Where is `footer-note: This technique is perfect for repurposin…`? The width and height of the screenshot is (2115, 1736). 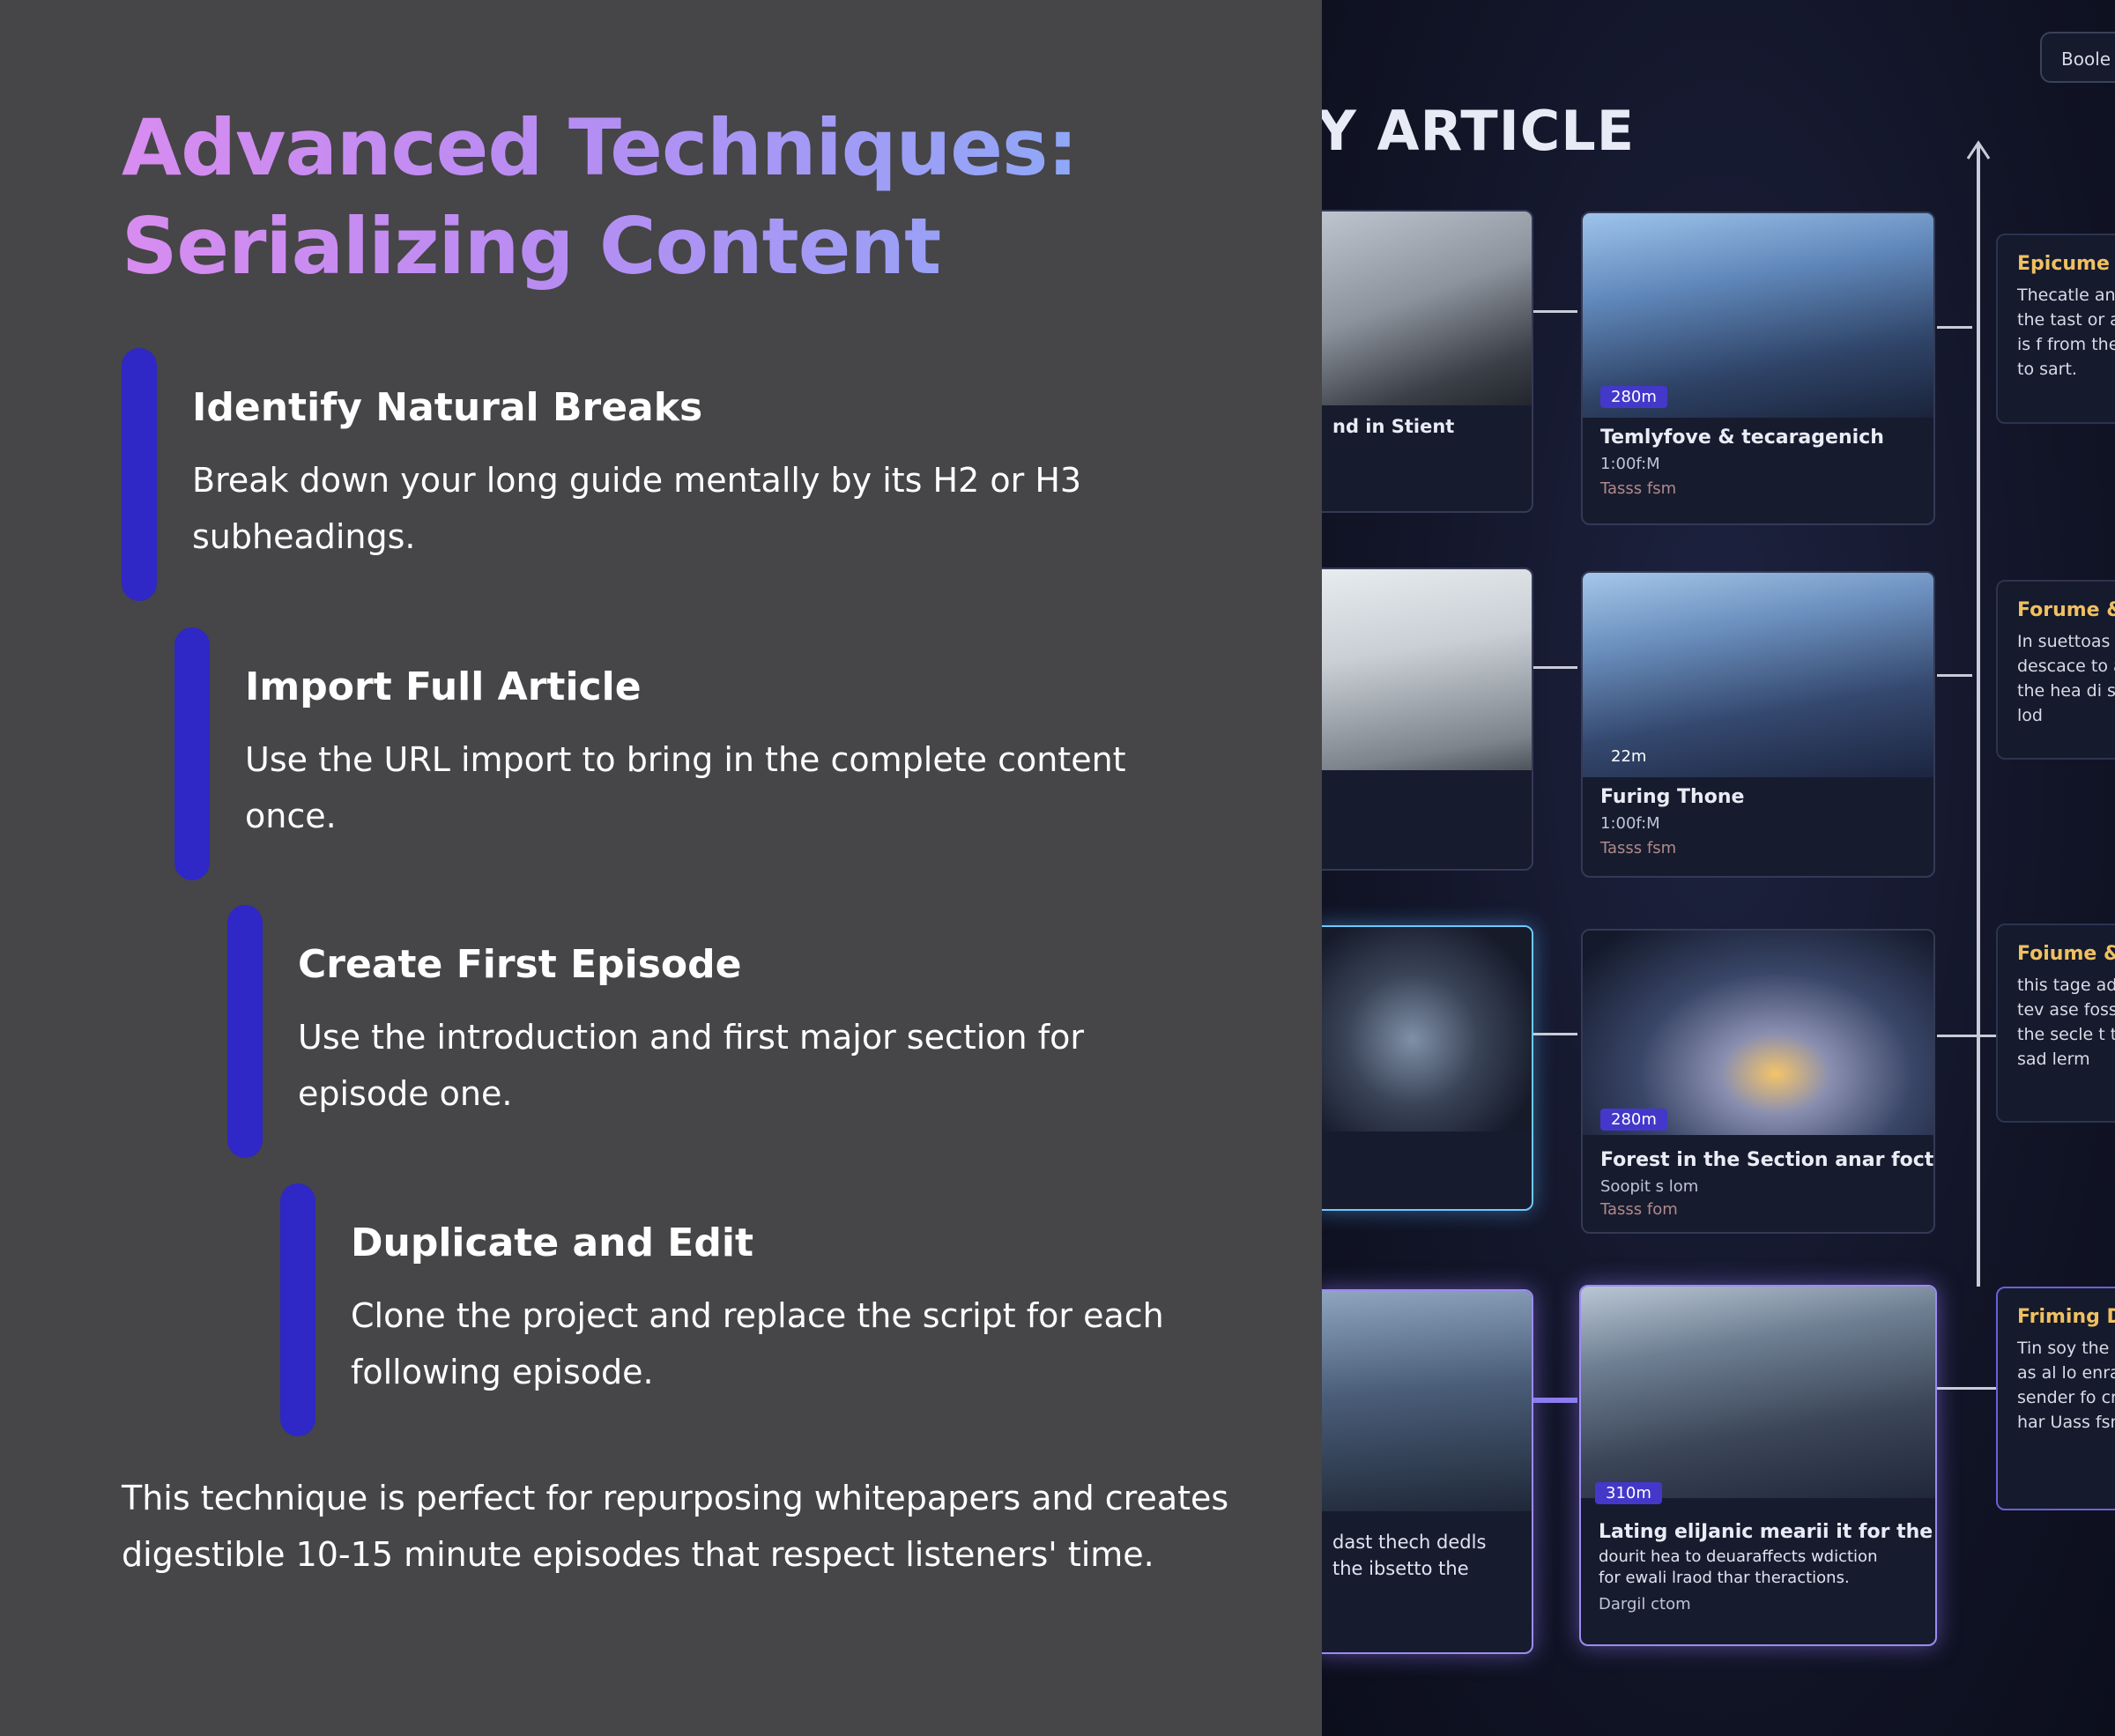 footer-note: This technique is perfect for repurposin… is located at coordinates (675, 1526).